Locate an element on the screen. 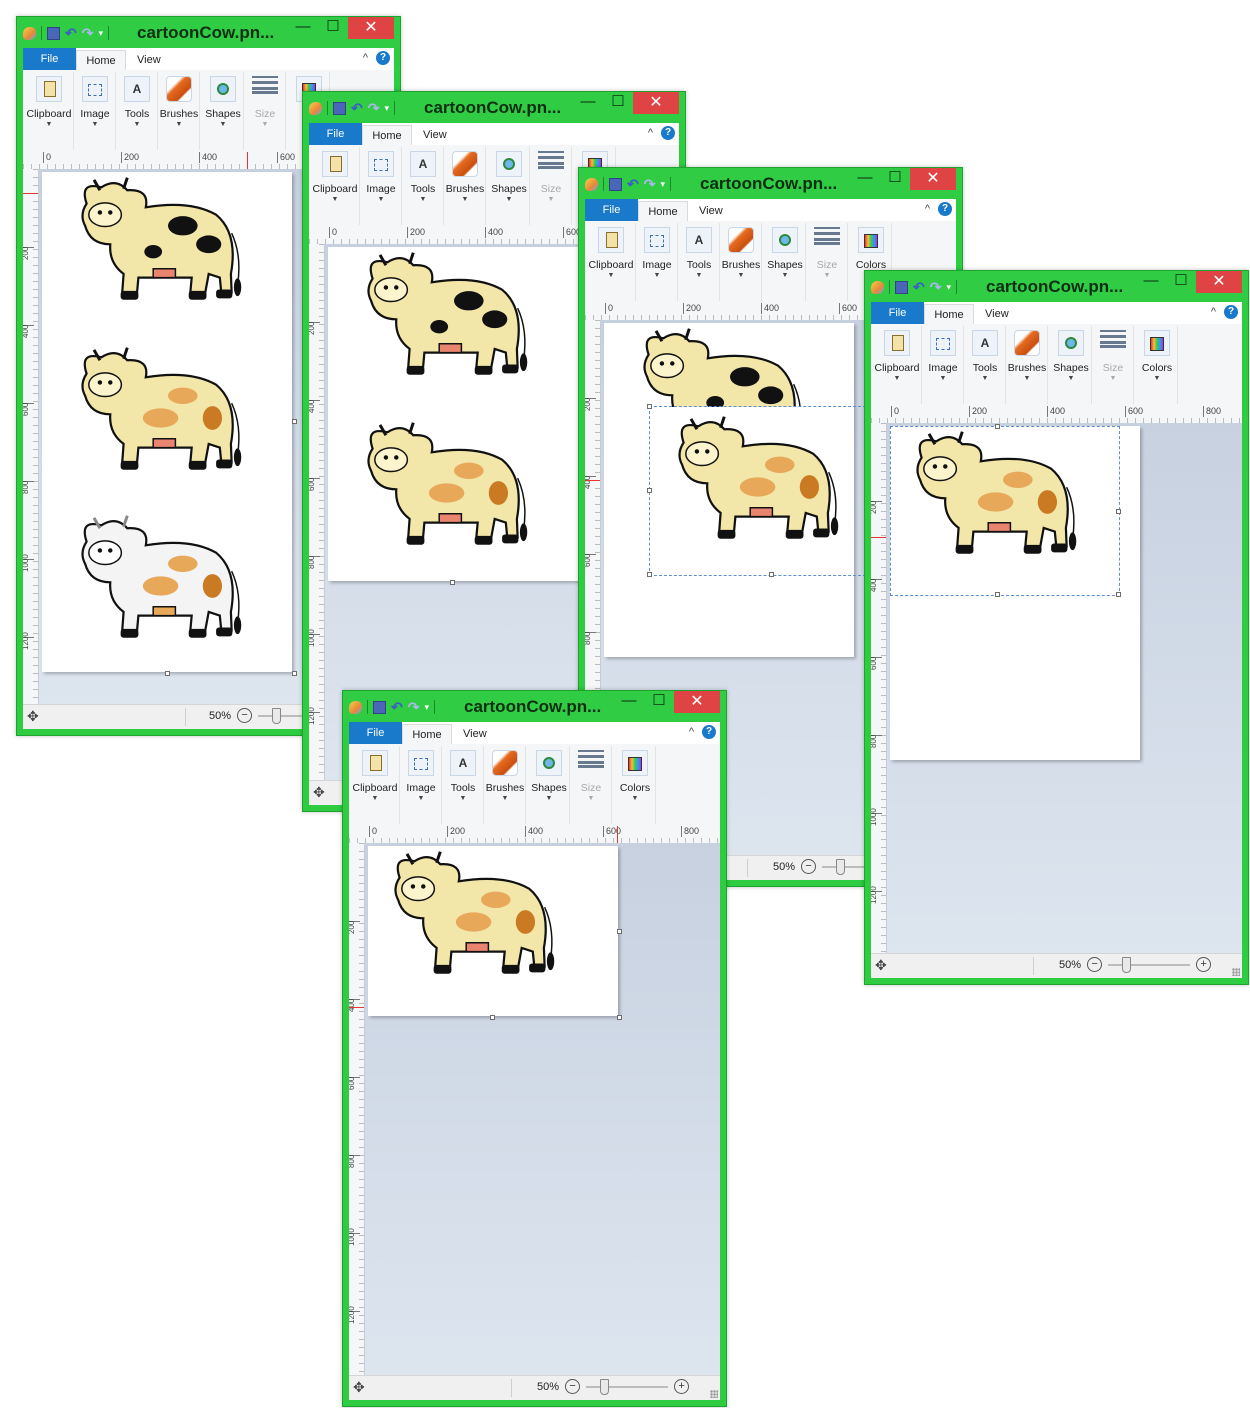  zoom-in-button: + is located at coordinates (682, 1386).